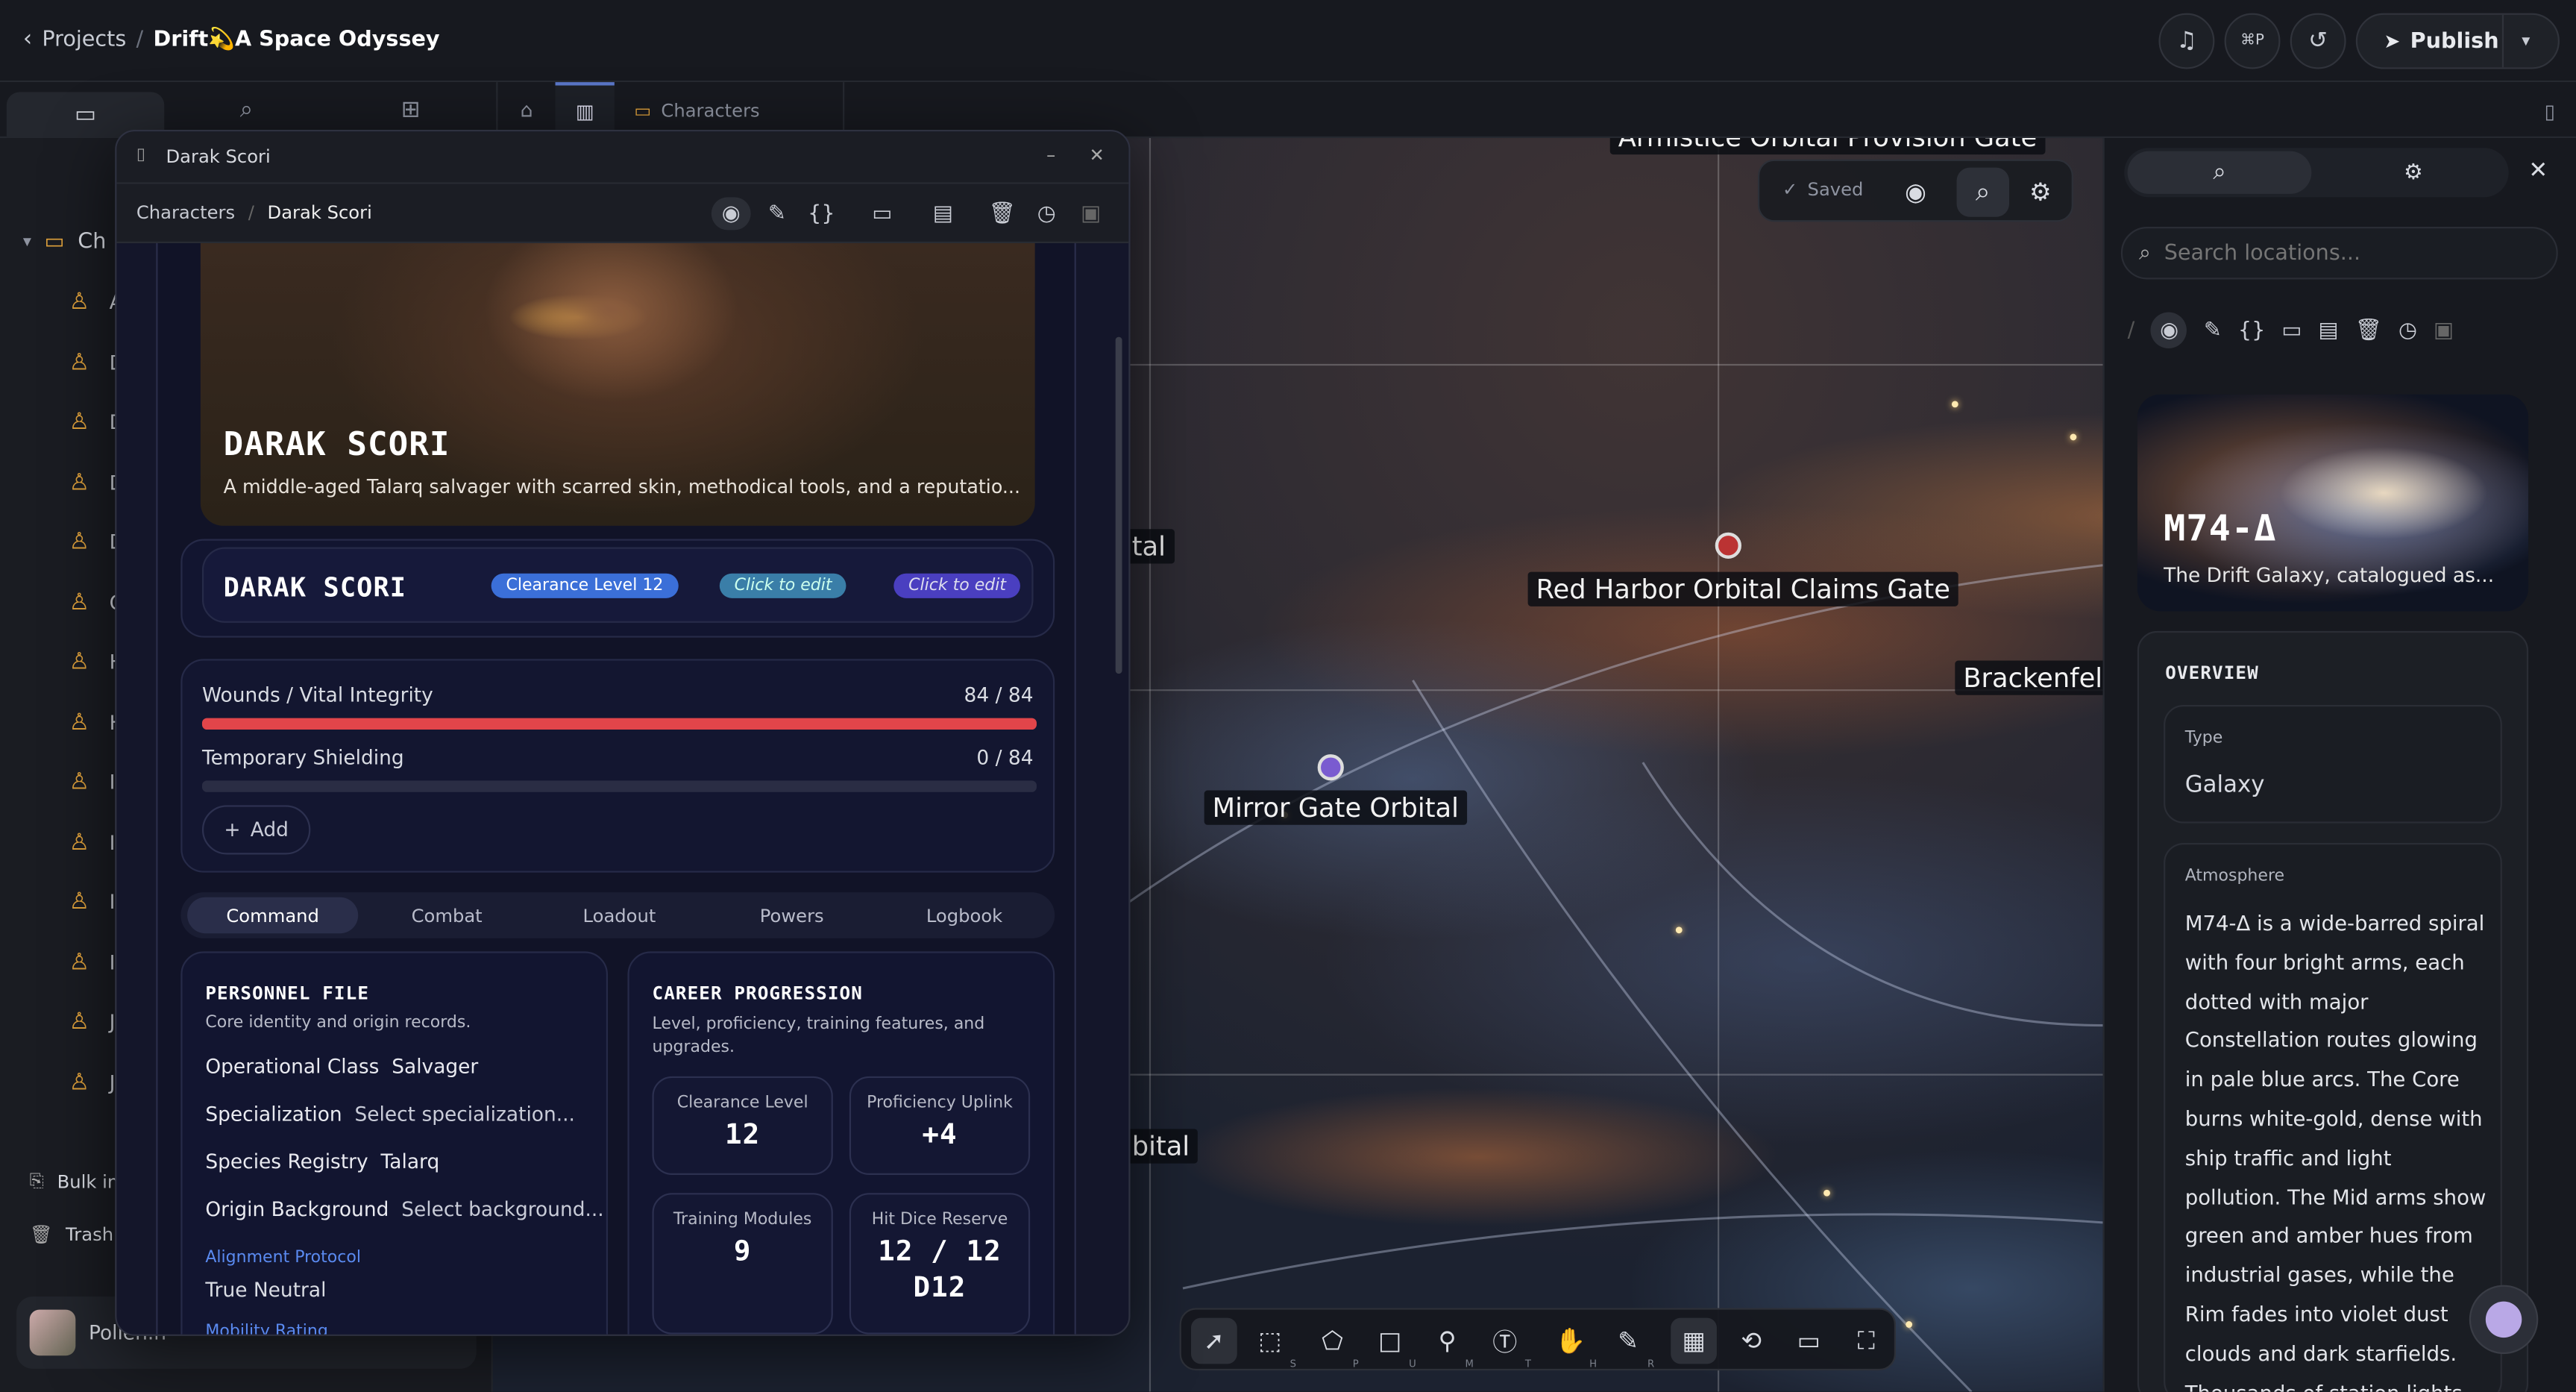 Image resolution: width=2576 pixels, height=1392 pixels. What do you see at coordinates (2187, 41) in the screenshot?
I see `music-button: ♫` at bounding box center [2187, 41].